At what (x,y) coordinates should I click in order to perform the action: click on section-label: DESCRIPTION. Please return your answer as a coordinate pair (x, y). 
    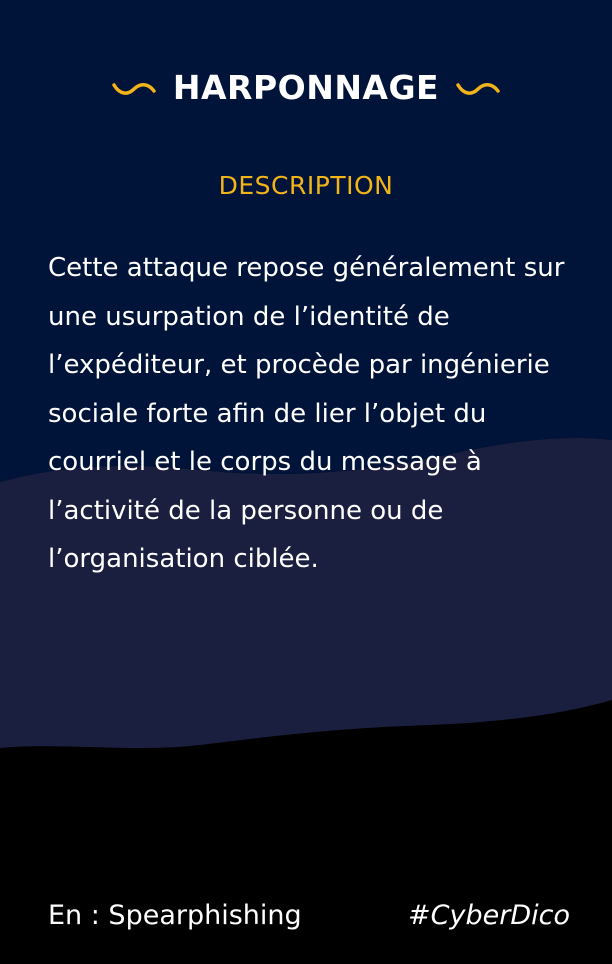
    Looking at the image, I should click on (306, 185).